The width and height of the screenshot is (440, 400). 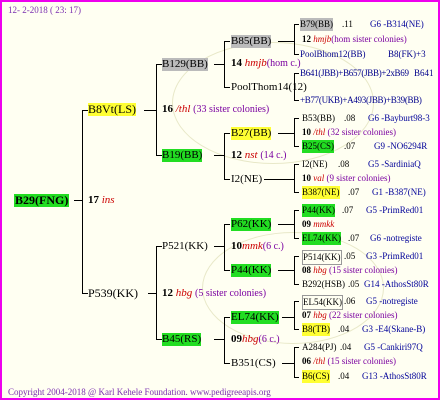 What do you see at coordinates (93, 200) in the screenshot?
I see `root-year: 17` at bounding box center [93, 200].